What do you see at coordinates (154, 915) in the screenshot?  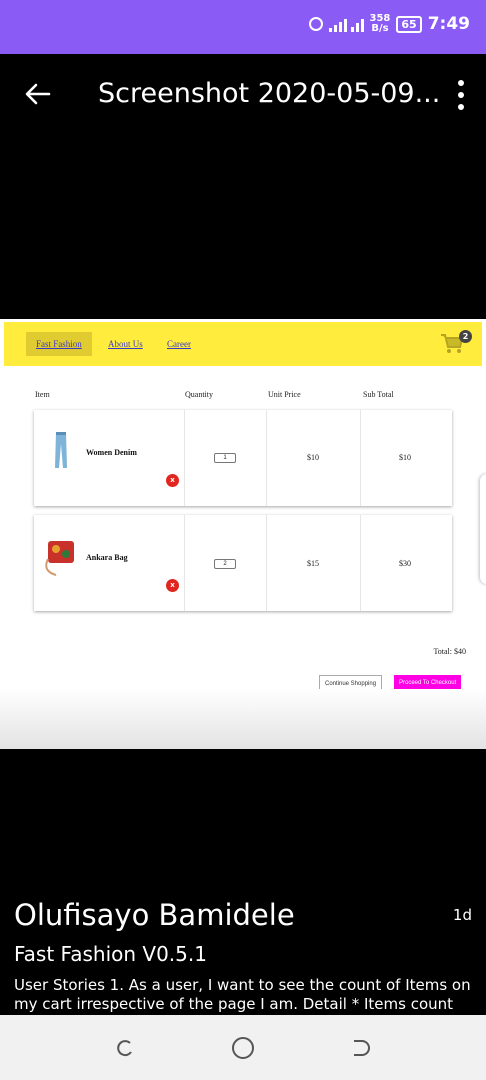 I see `author-name: Olufisayo Bamidele` at bounding box center [154, 915].